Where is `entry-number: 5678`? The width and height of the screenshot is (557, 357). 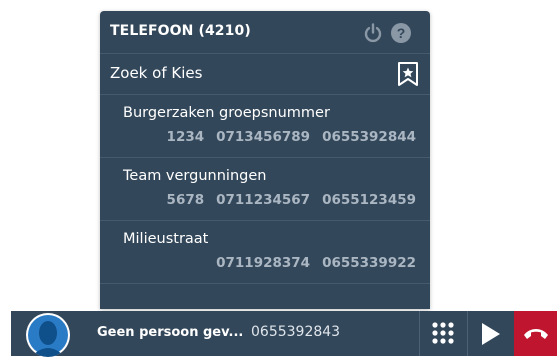 entry-number: 5678 is located at coordinates (186, 200).